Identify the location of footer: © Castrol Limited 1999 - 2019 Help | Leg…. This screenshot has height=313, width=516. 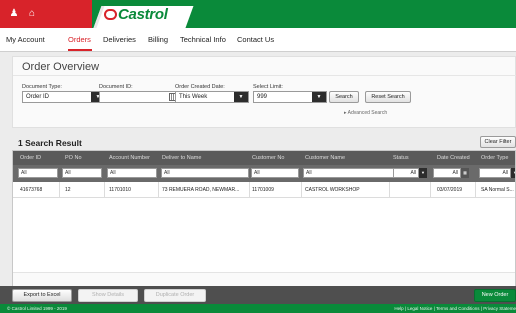
(258, 308).